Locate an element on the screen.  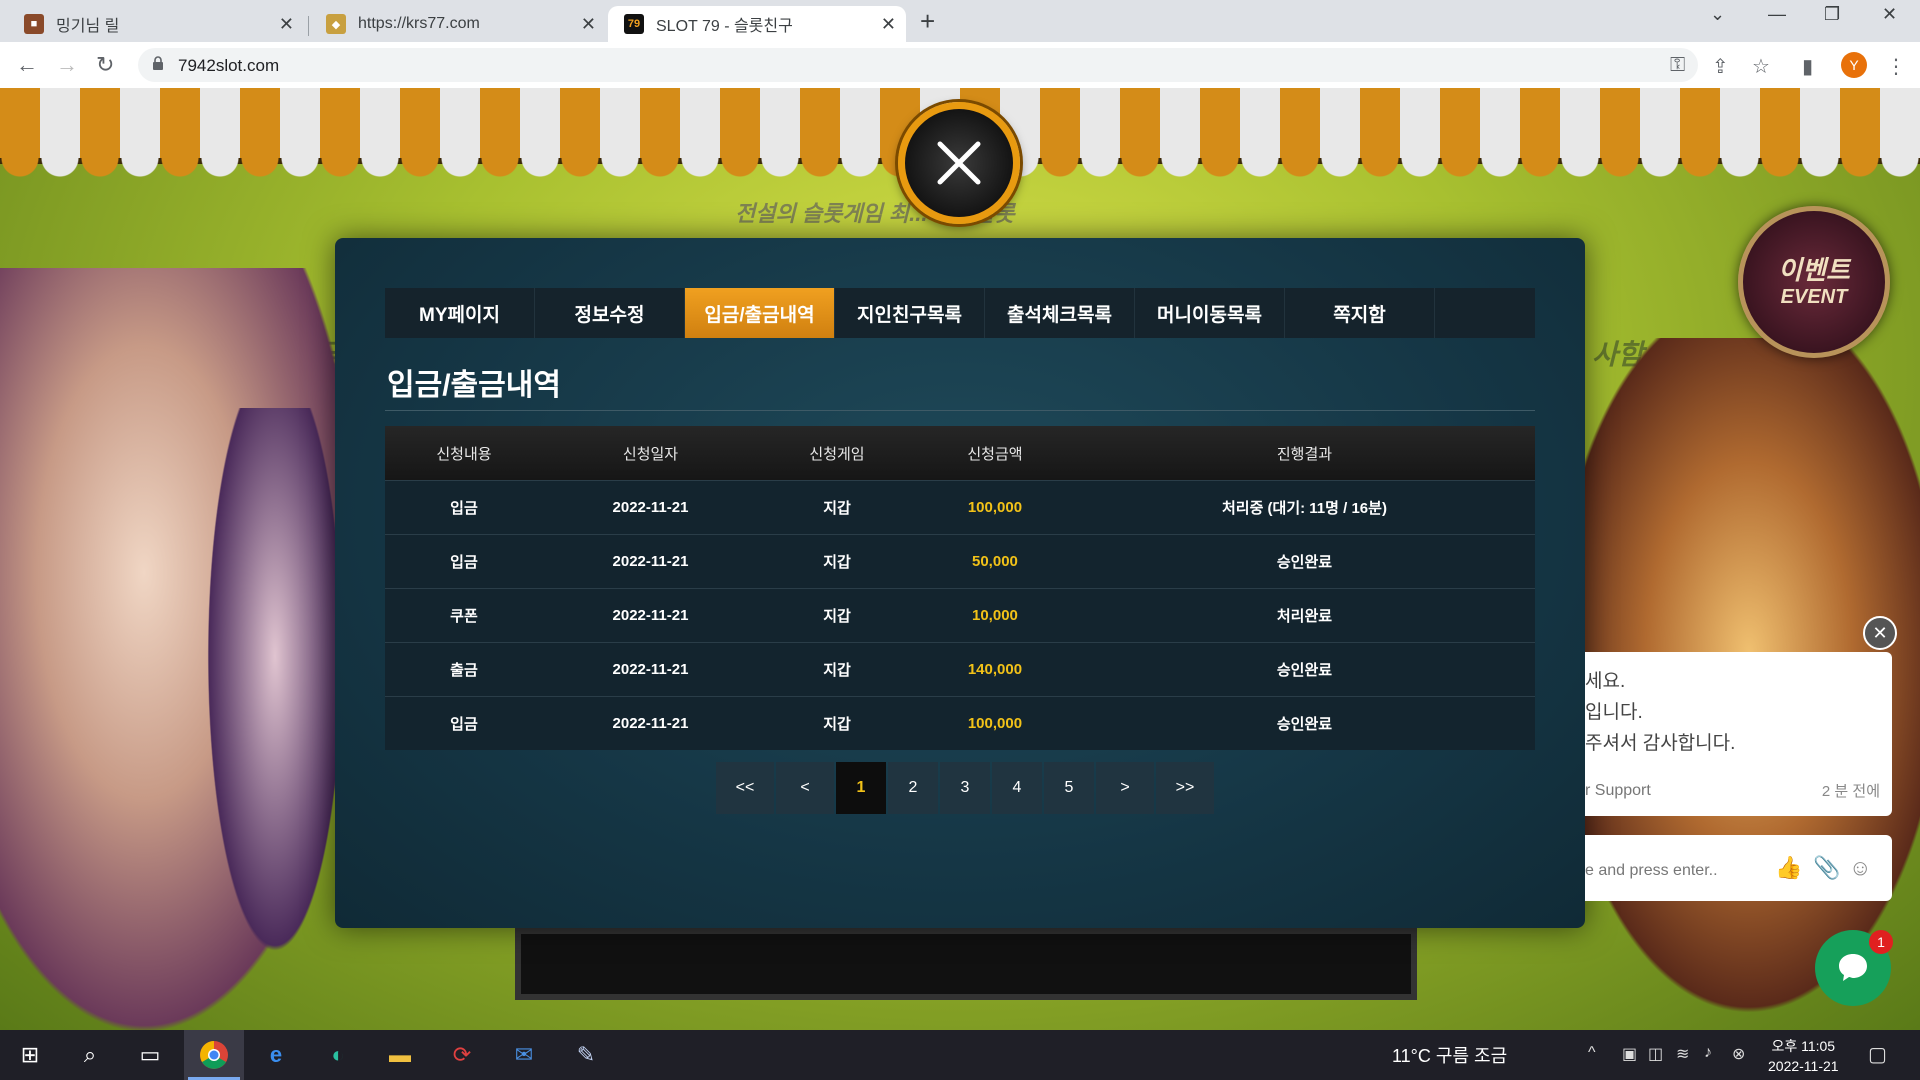
tray-app-icon: ▣ is located at coordinates (1629, 1054).